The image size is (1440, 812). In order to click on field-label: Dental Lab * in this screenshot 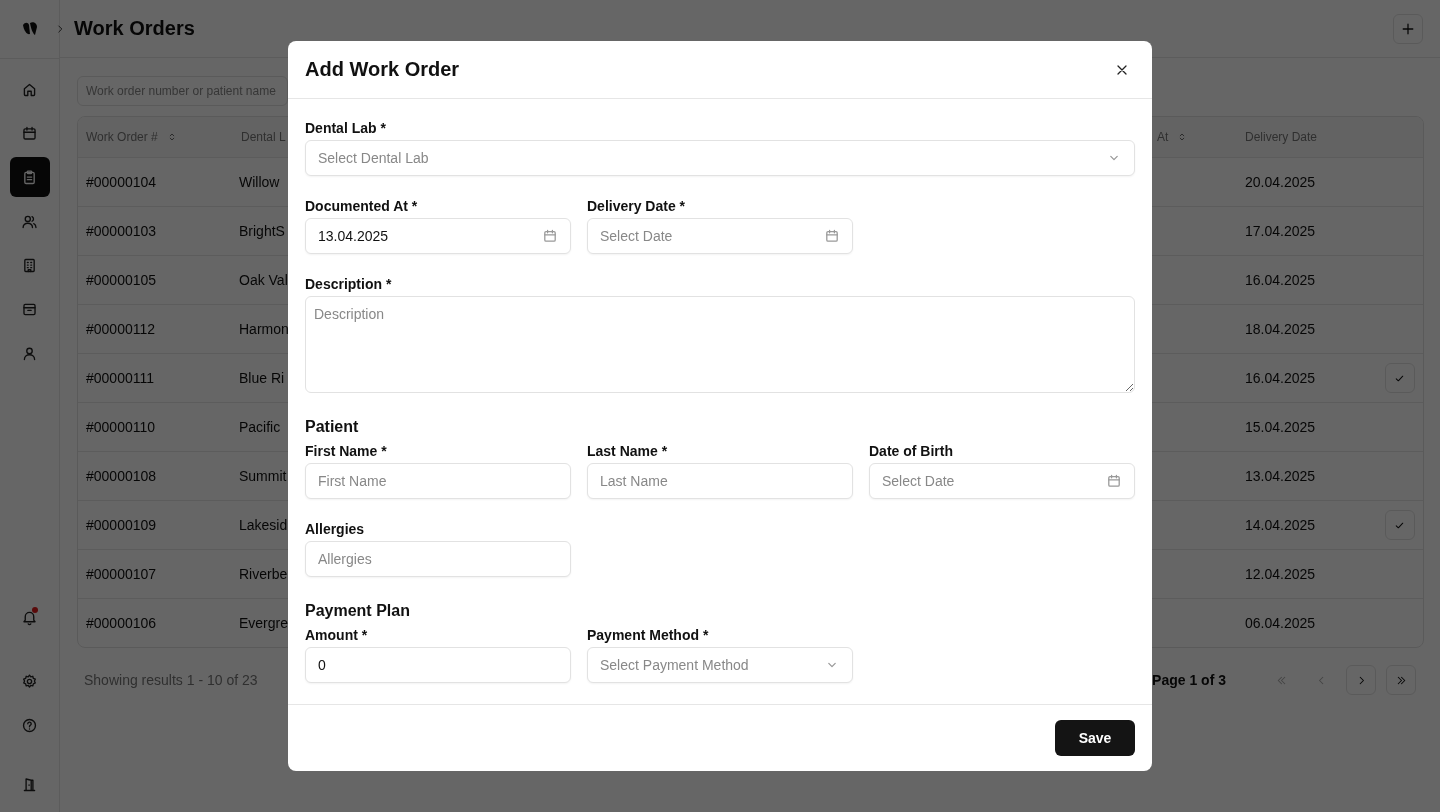, I will do `click(346, 128)`.